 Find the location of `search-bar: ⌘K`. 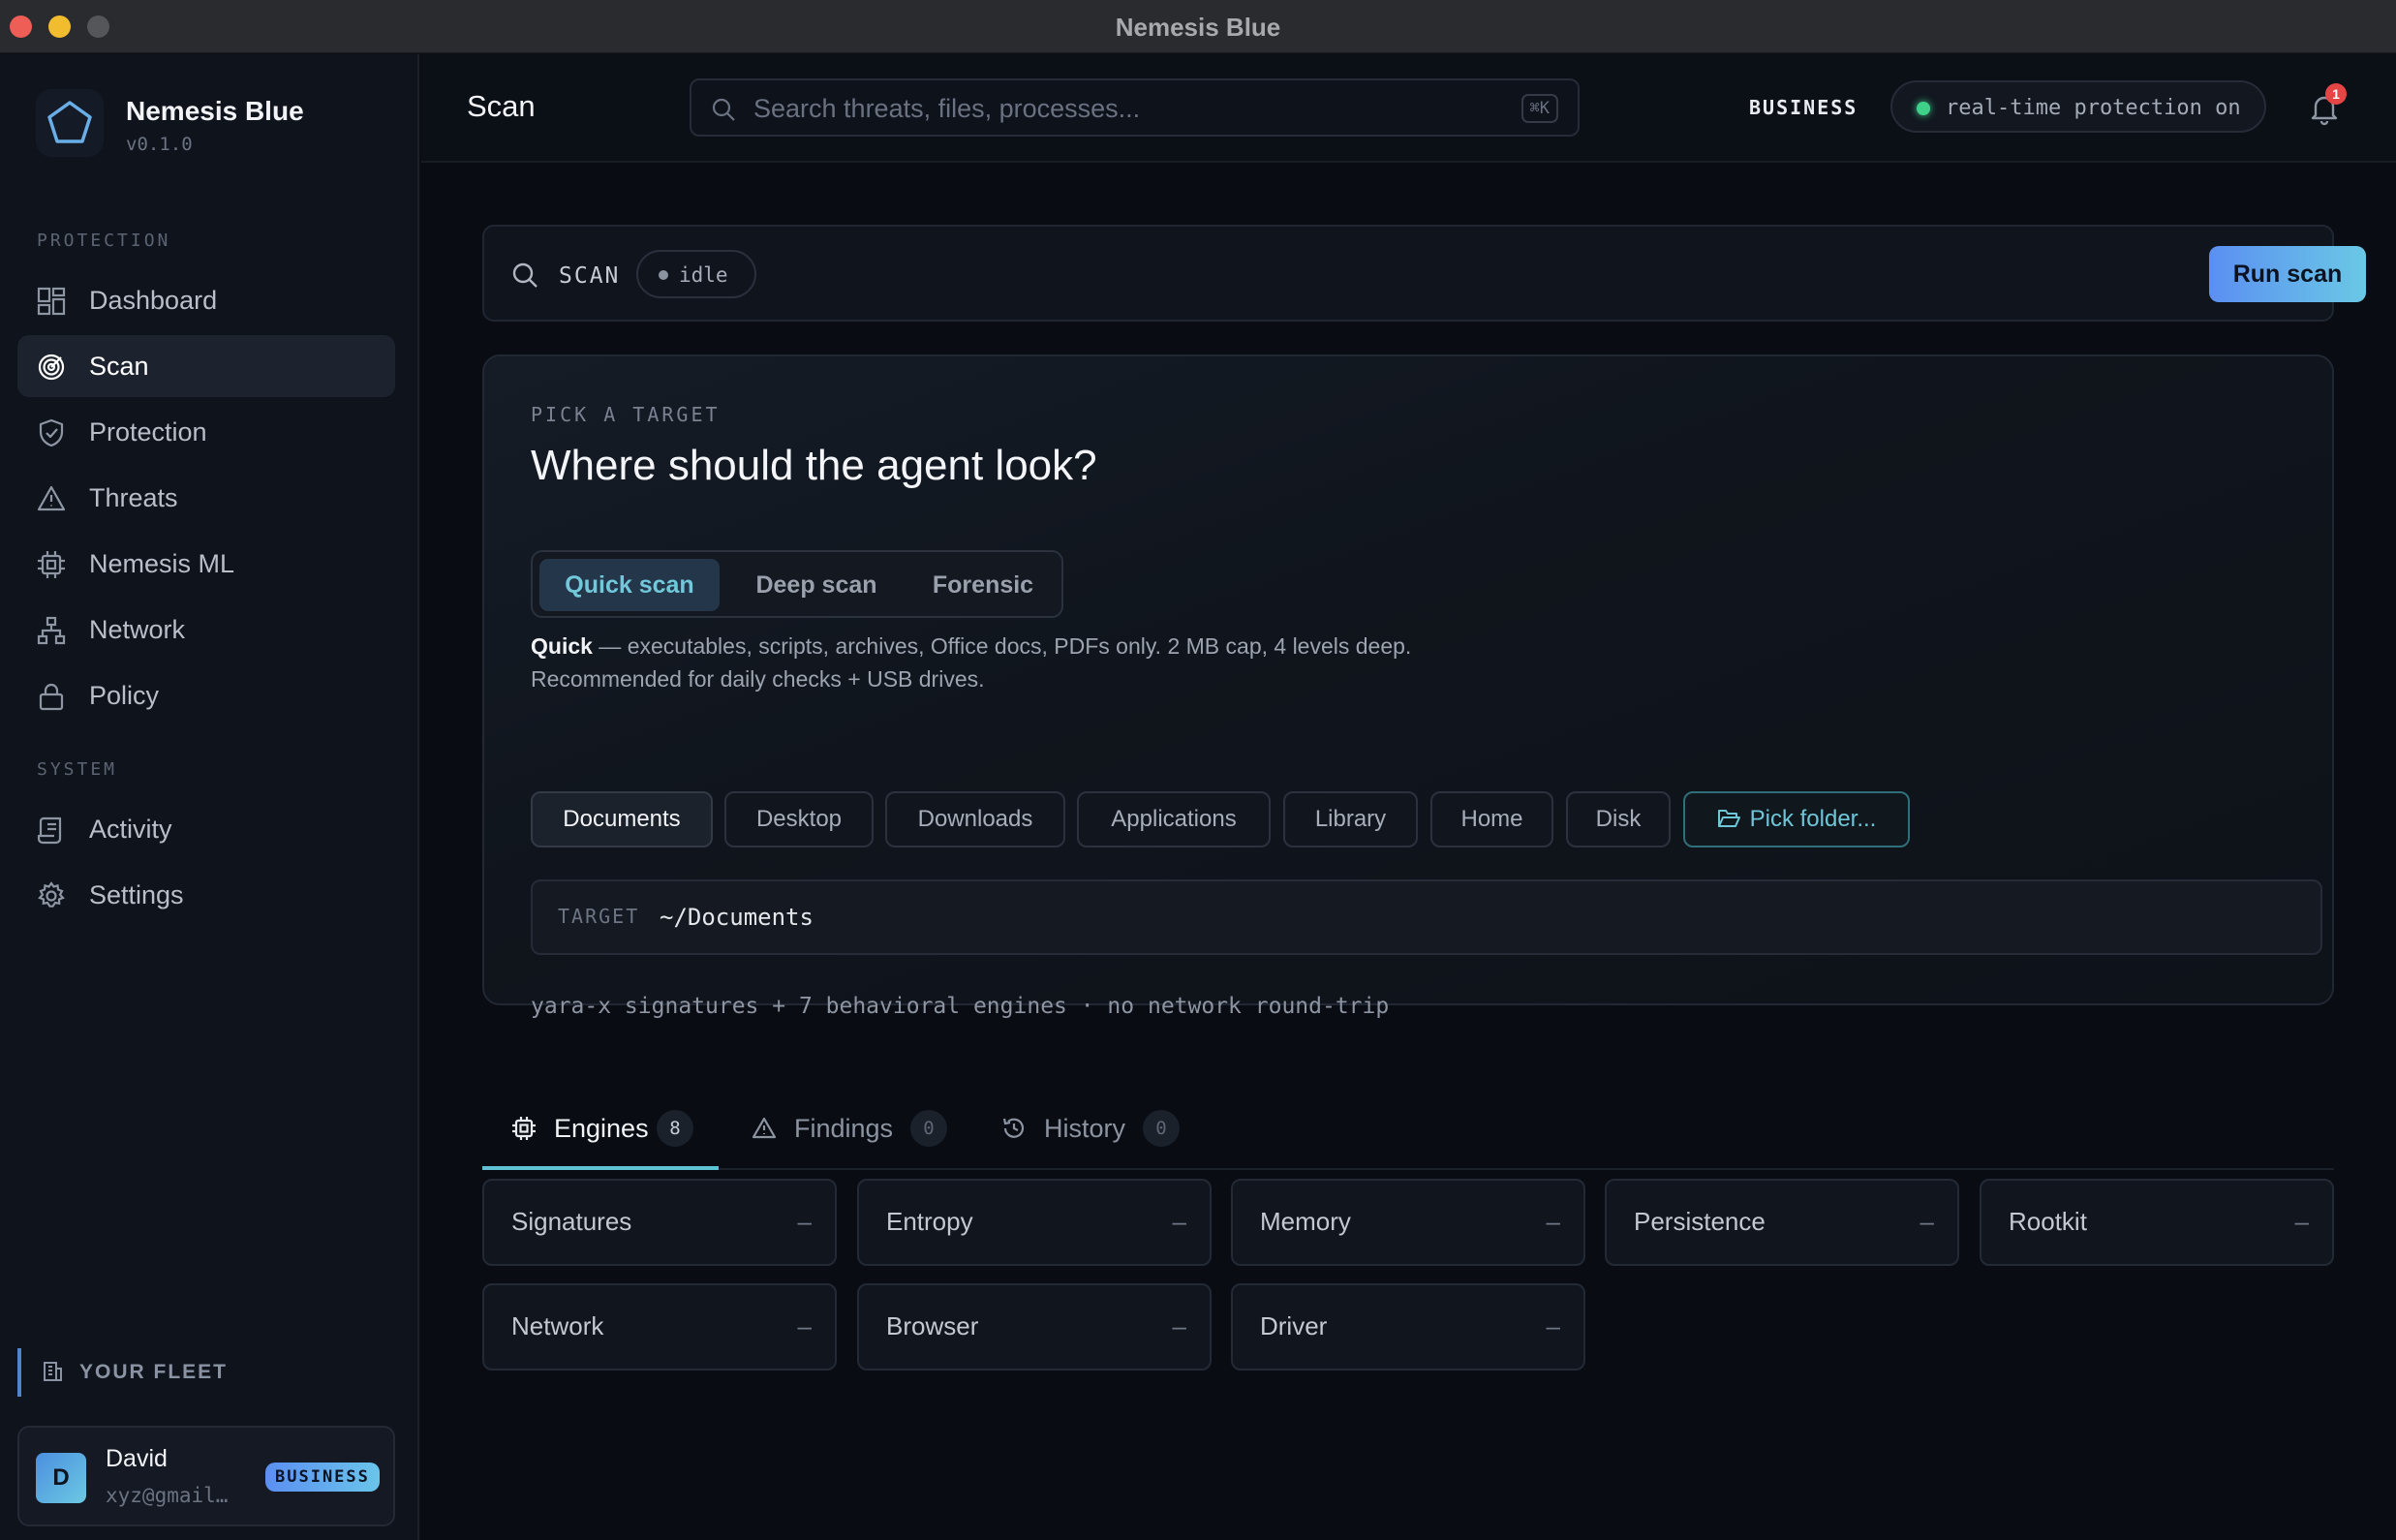

search-bar: ⌘K is located at coordinates (1135, 107).